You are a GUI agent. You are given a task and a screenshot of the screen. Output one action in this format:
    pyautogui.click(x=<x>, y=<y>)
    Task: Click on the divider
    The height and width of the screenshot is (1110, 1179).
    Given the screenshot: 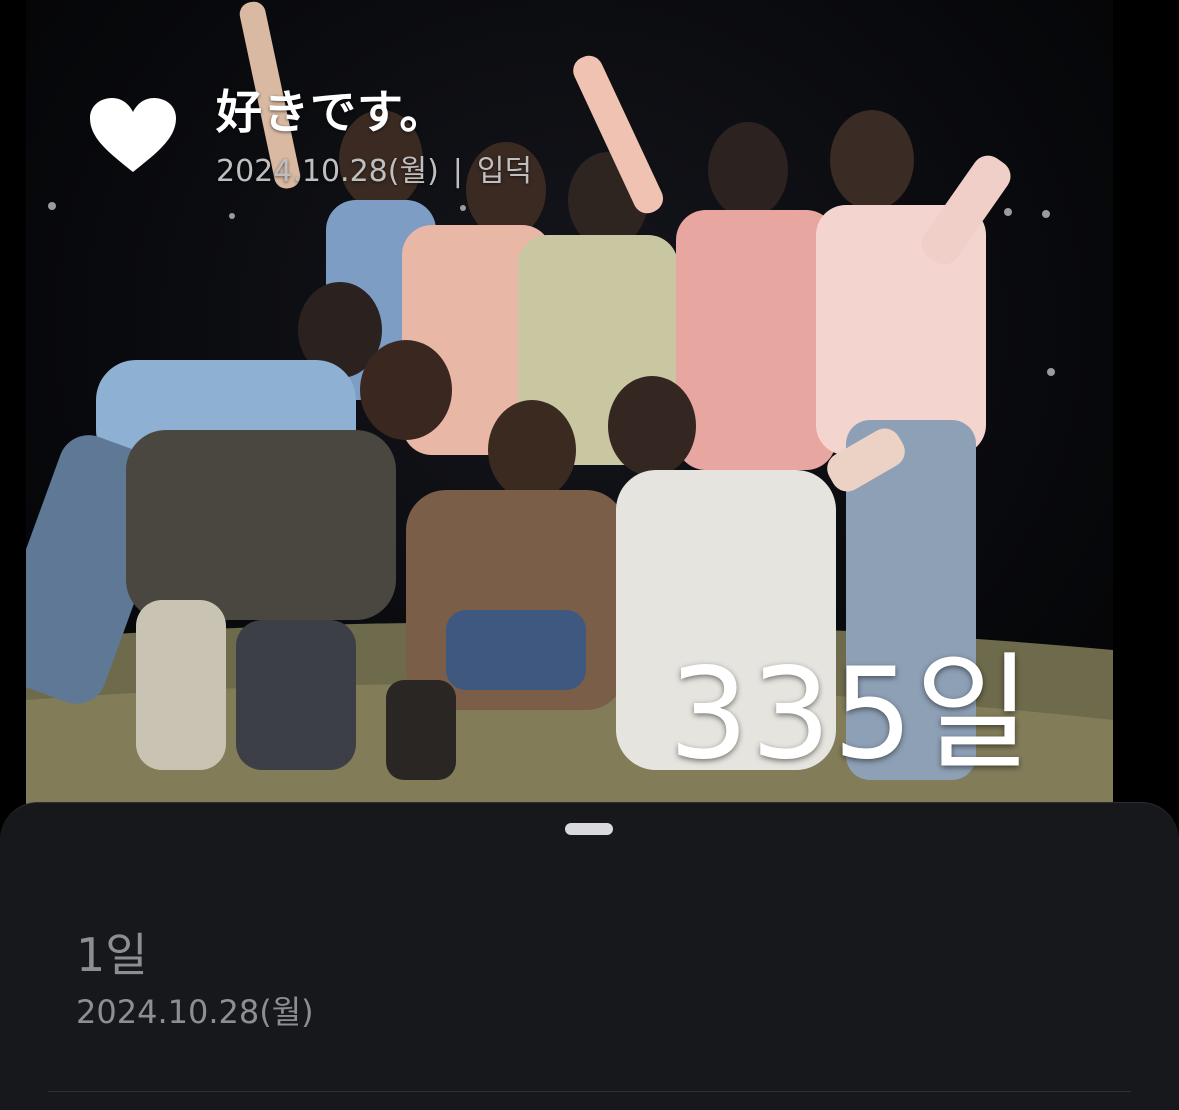 What is the action you would take?
    pyautogui.click(x=589, y=1091)
    